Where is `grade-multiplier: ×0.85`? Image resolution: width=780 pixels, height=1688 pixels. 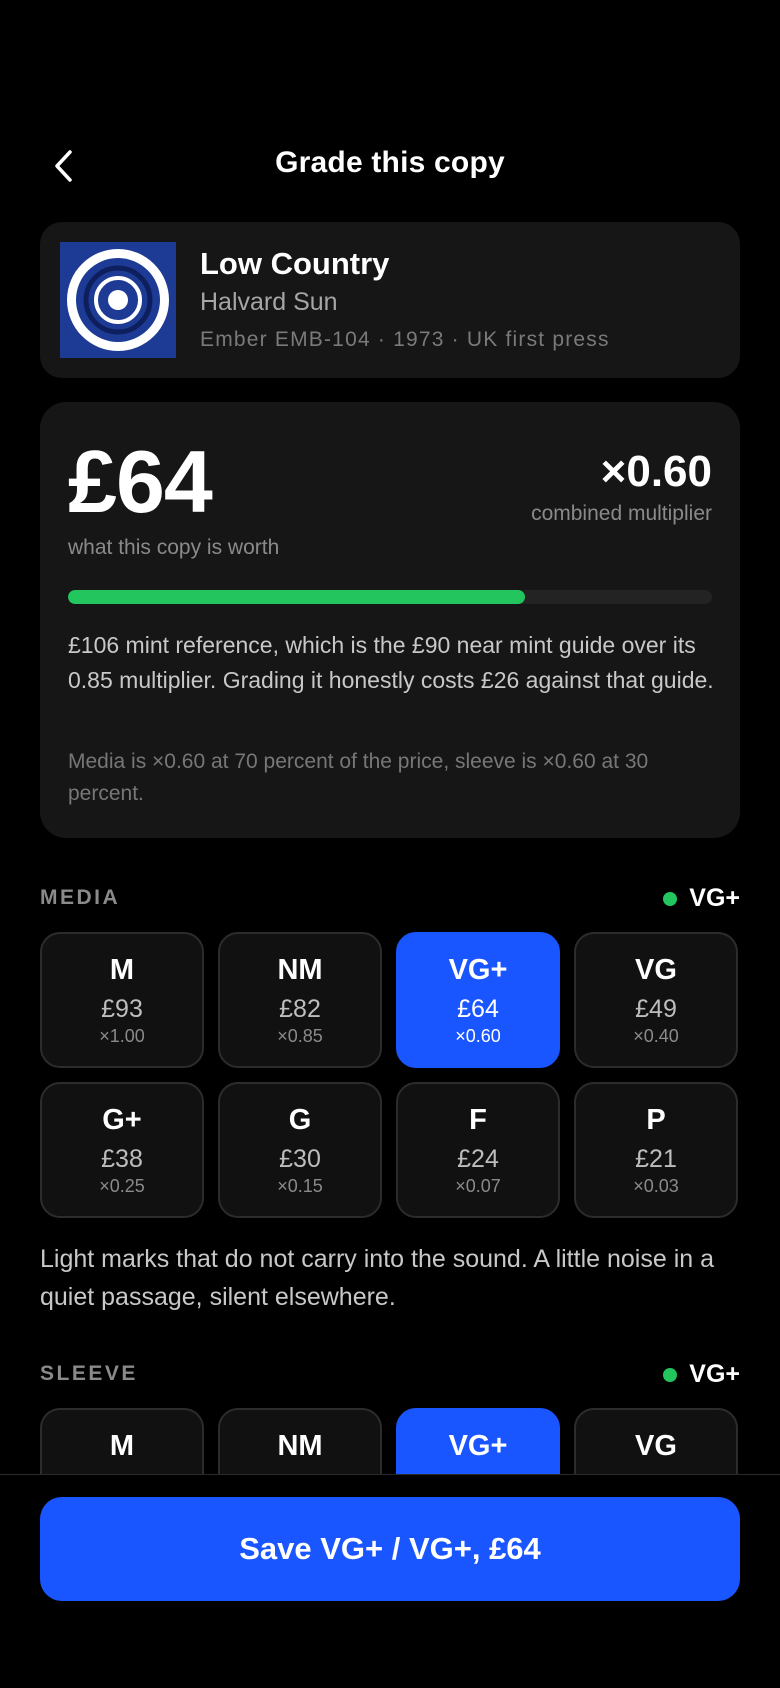
grade-multiplier: ×0.85 is located at coordinates (300, 1036).